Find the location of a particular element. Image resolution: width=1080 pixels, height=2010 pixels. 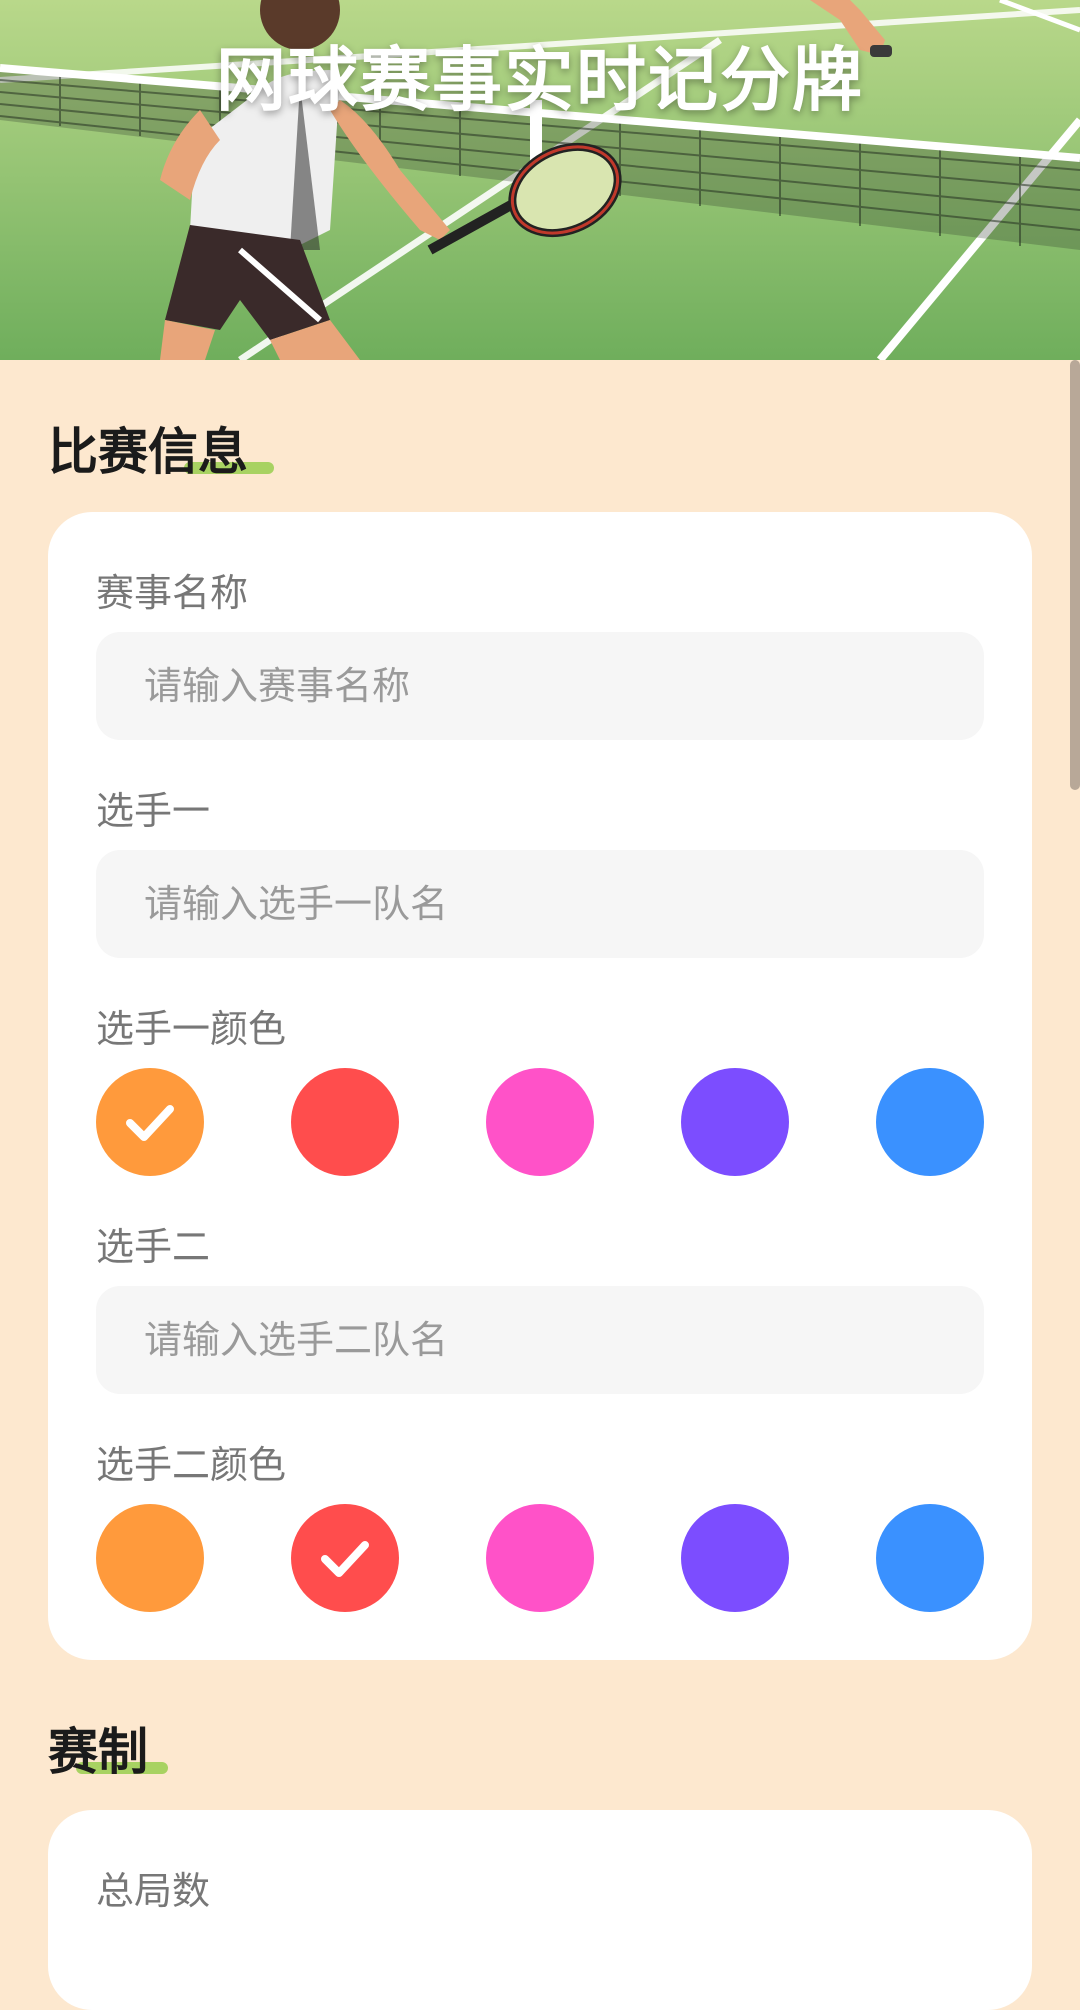

player-two-color-swatch-orange is located at coordinates (150, 1558).